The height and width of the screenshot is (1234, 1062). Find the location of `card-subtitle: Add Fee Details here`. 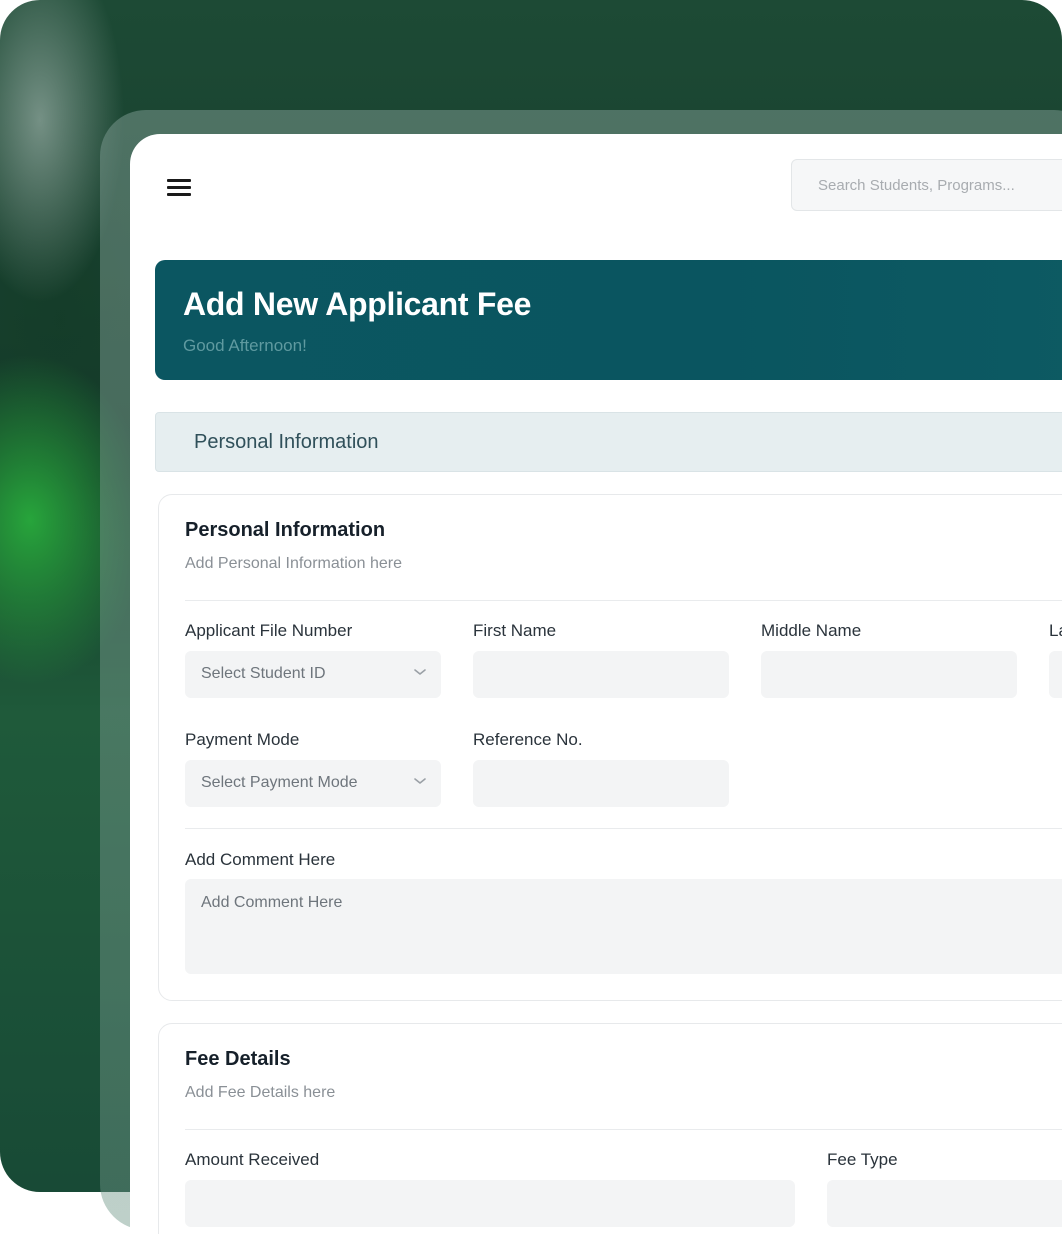

card-subtitle: Add Fee Details here is located at coordinates (260, 1092).